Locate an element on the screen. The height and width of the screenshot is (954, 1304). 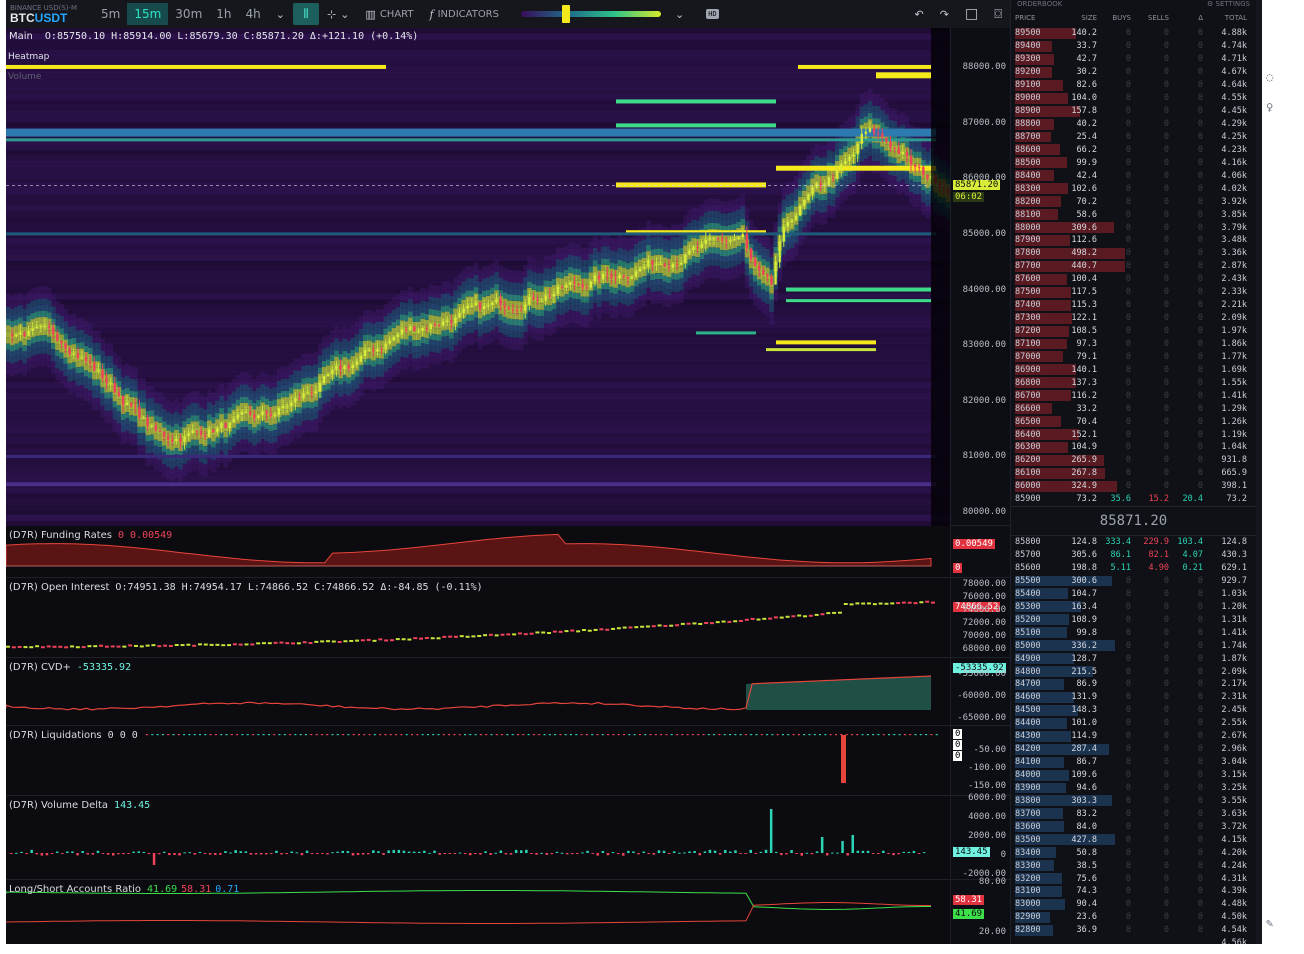
symbol-selector: BINANCE USD(S)-M BTCUSDT is located at coordinates (50, 14).